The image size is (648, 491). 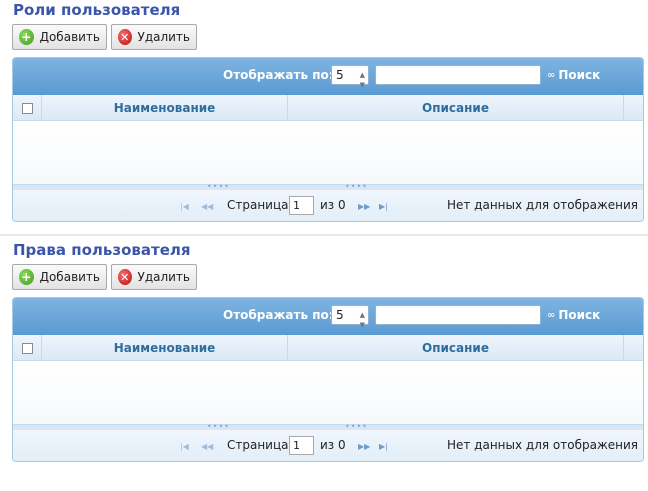 What do you see at coordinates (97, 10) in the screenshot?
I see `section-title: Роли пользователя` at bounding box center [97, 10].